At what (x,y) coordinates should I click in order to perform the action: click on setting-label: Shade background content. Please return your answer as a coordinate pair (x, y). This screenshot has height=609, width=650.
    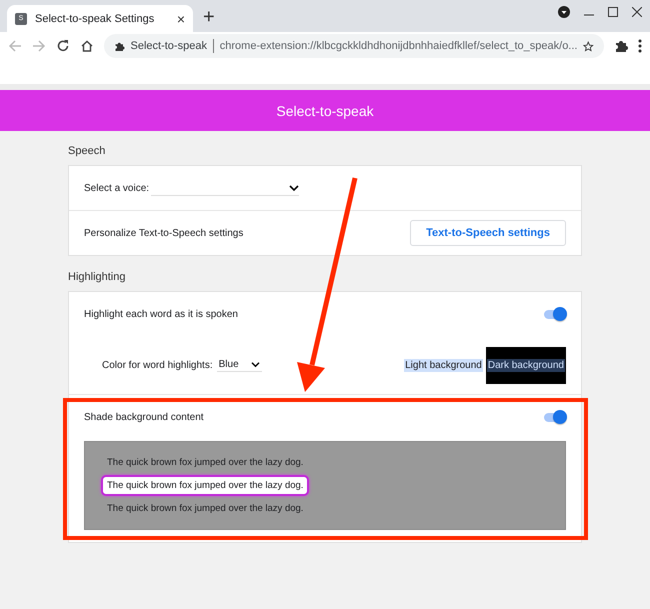
    Looking at the image, I should click on (144, 417).